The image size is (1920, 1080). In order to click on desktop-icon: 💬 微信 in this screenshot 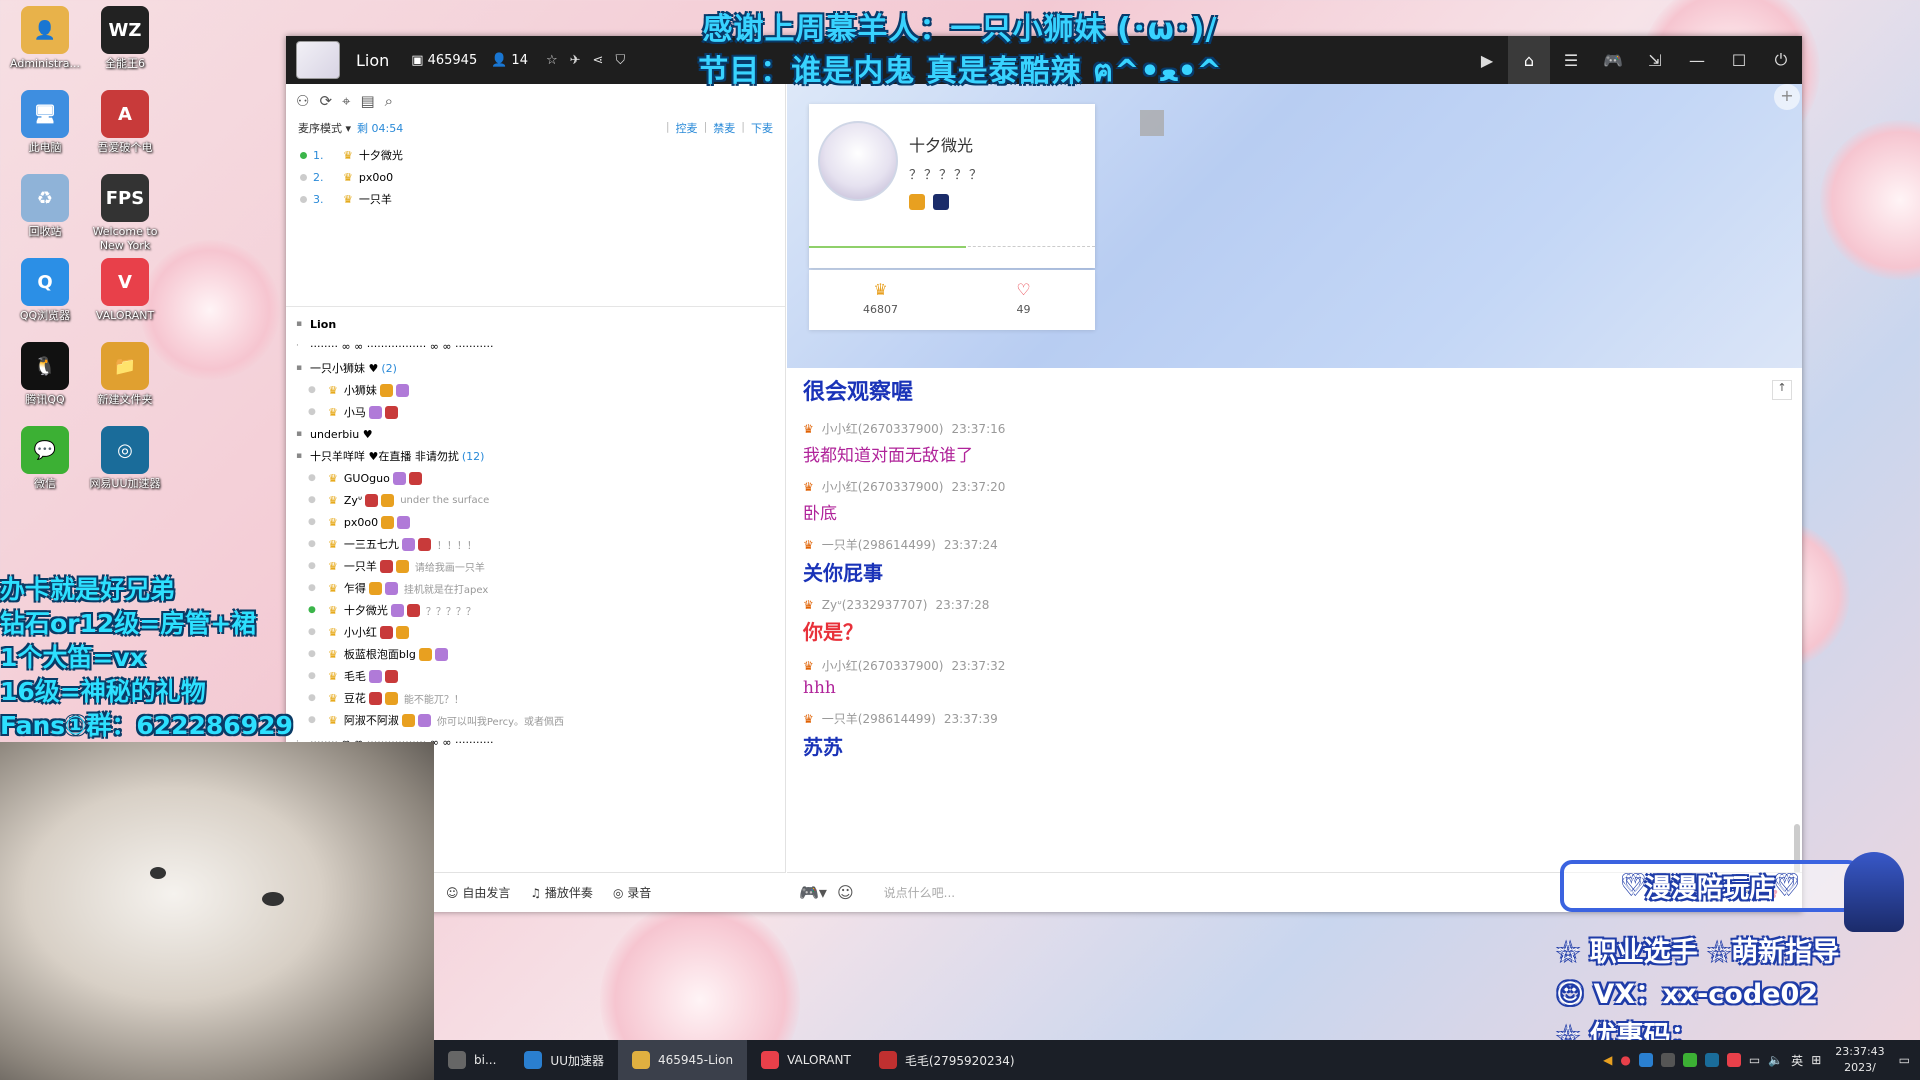, I will do `click(45, 458)`.